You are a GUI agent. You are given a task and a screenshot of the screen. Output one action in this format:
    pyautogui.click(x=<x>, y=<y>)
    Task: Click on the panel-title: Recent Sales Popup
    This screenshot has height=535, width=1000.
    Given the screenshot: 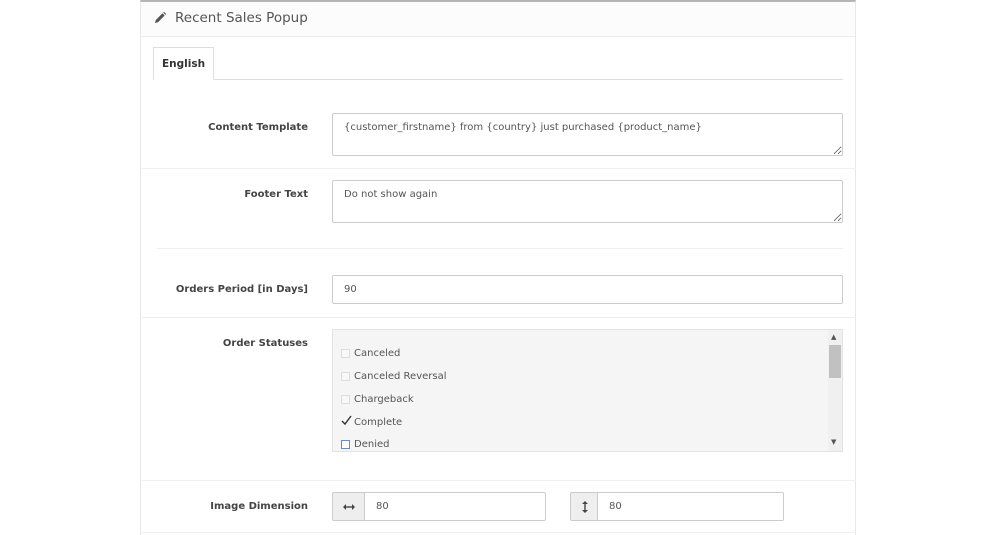 What is the action you would take?
    pyautogui.click(x=241, y=18)
    